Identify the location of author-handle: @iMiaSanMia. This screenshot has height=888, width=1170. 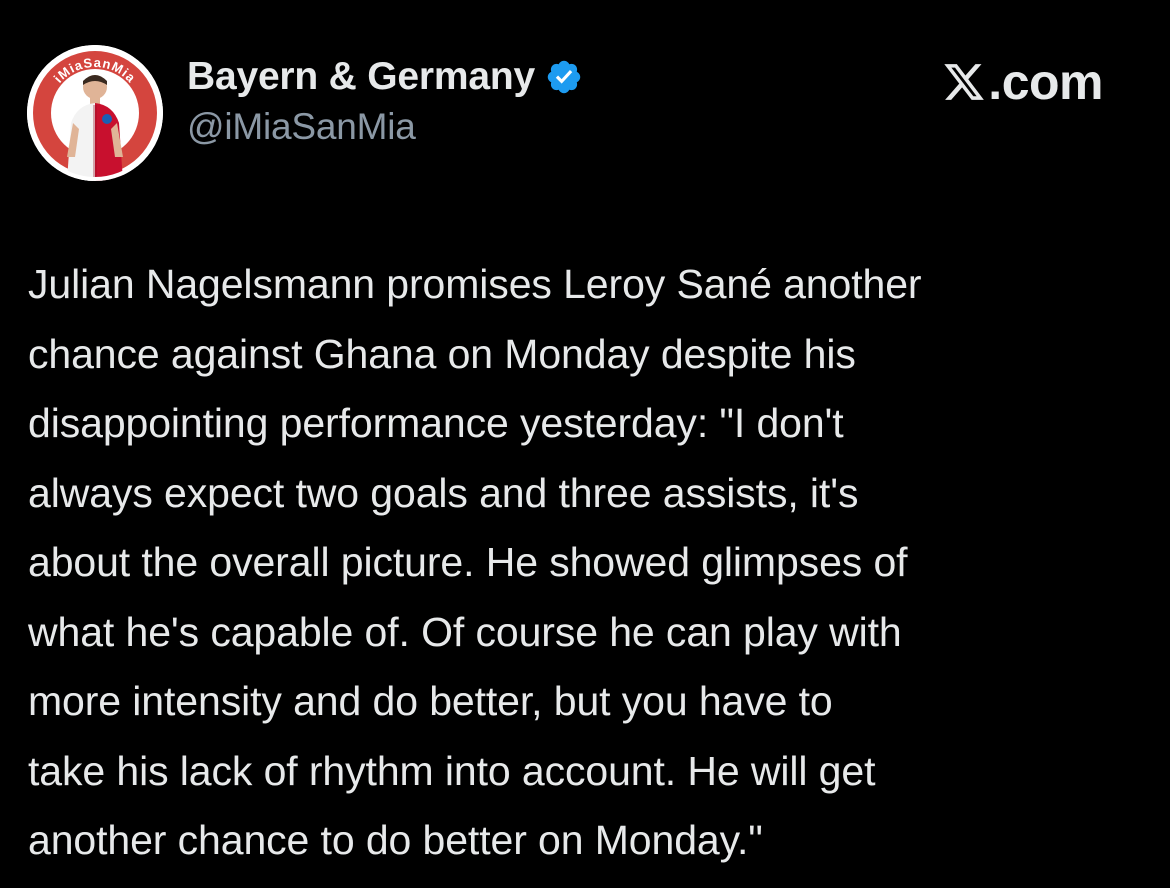
(385, 127).